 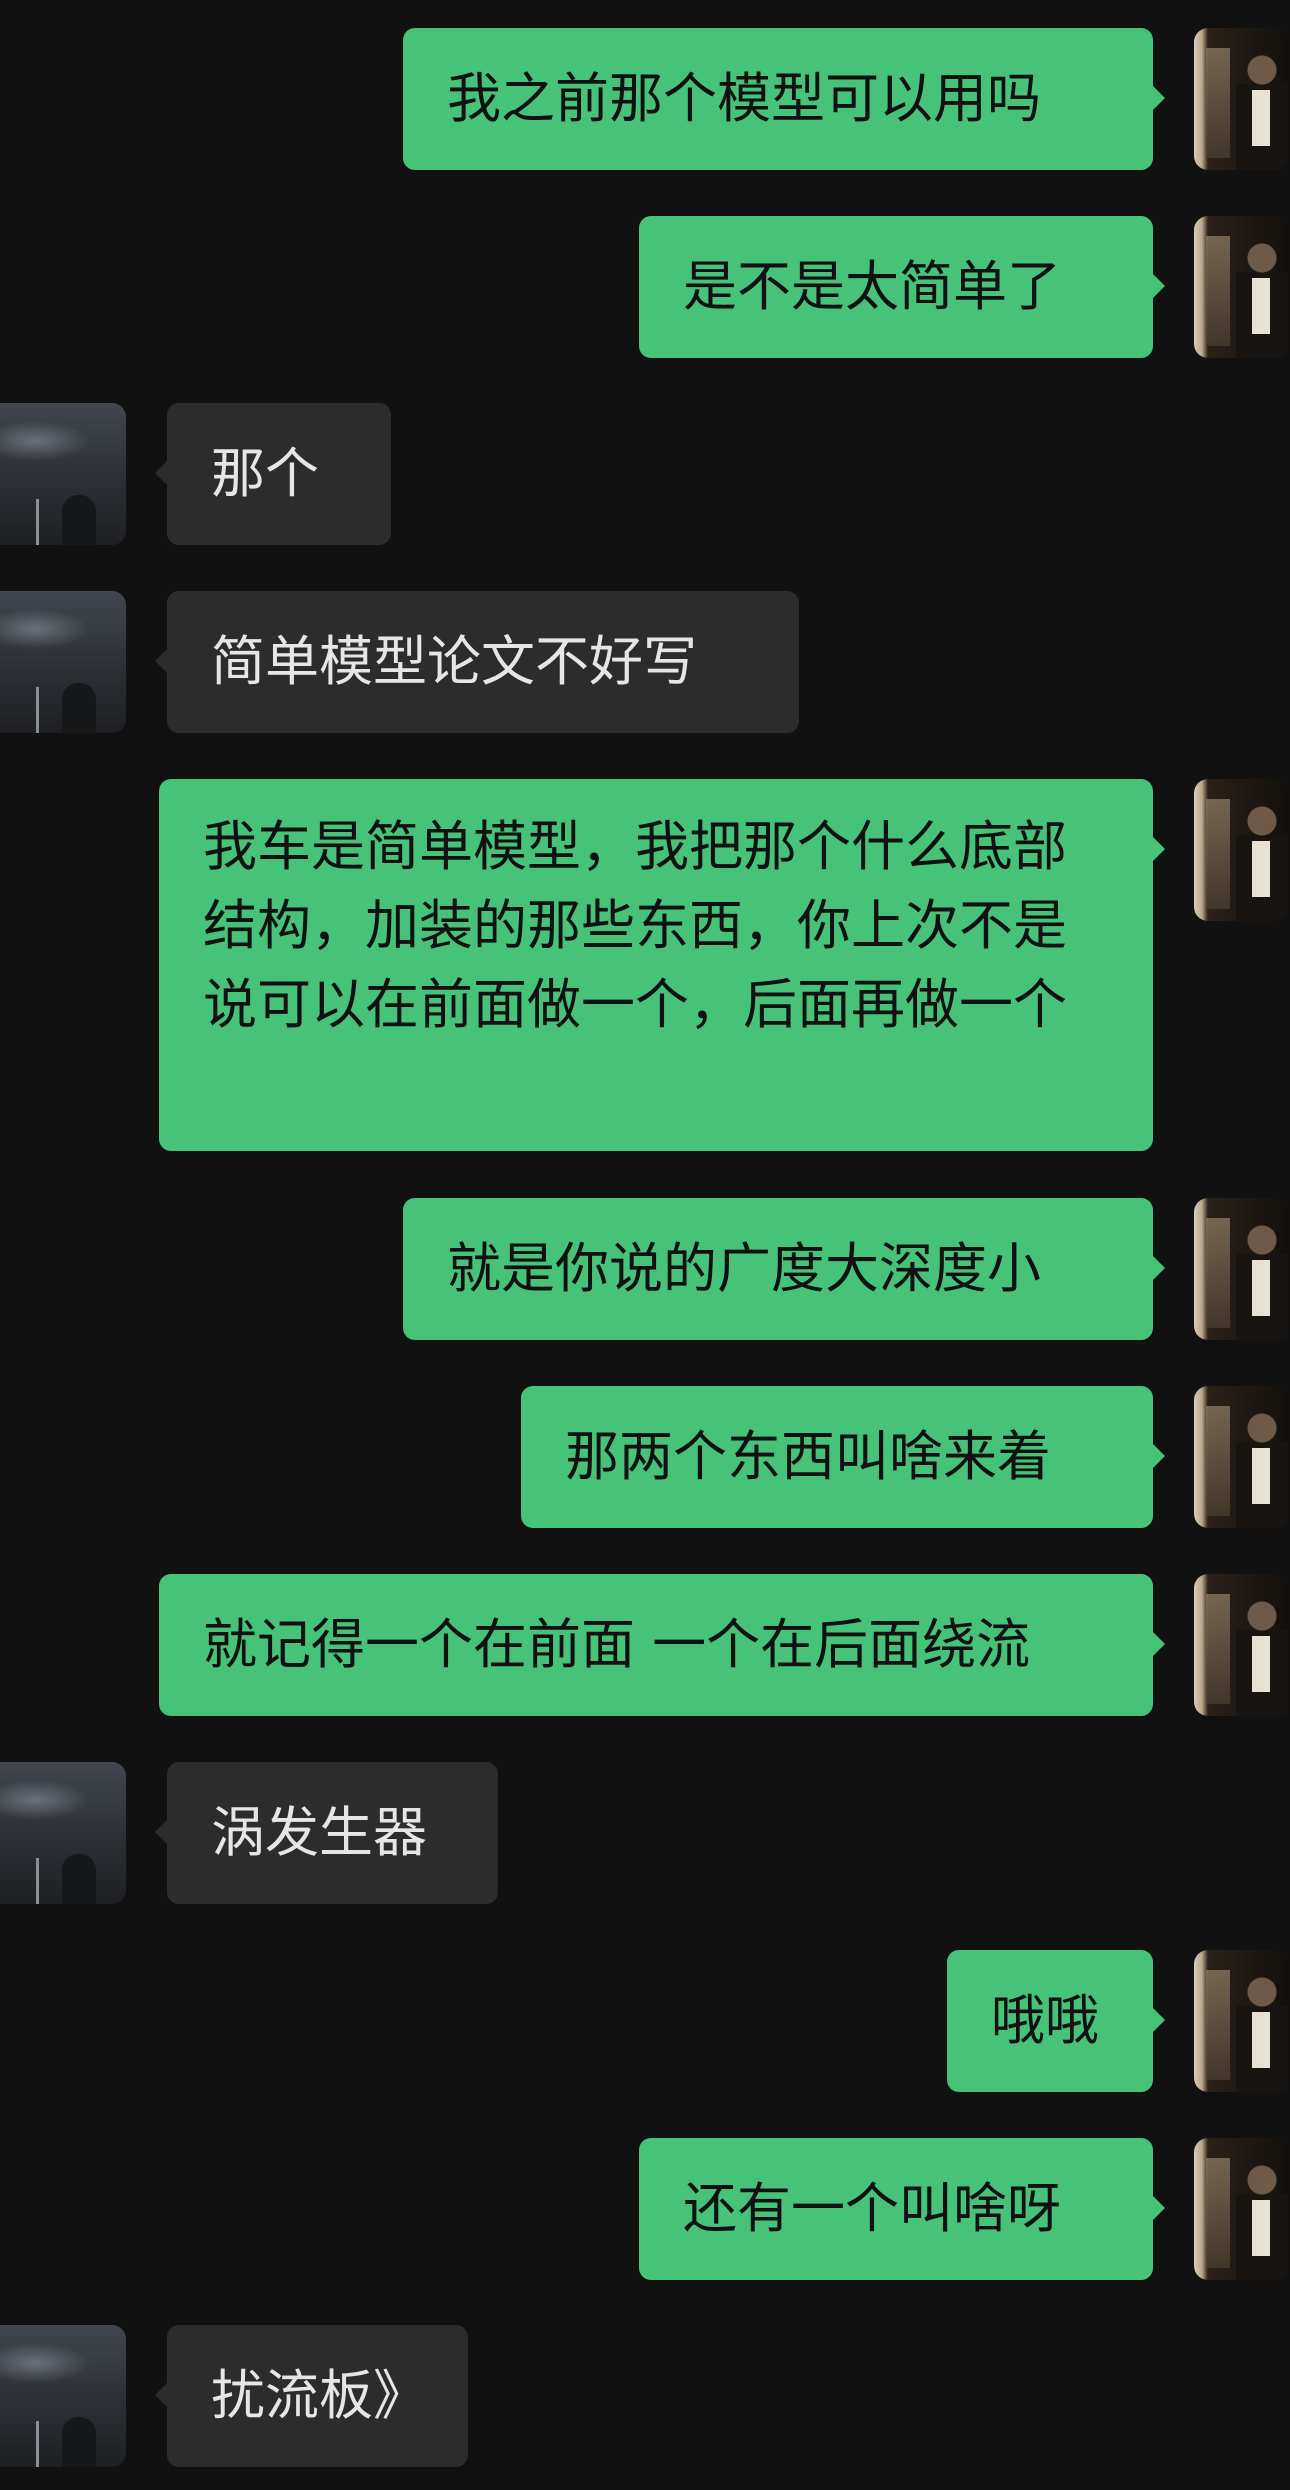 I want to click on incoming-message-bubble: 涡发生器, so click(x=326, y=1833).